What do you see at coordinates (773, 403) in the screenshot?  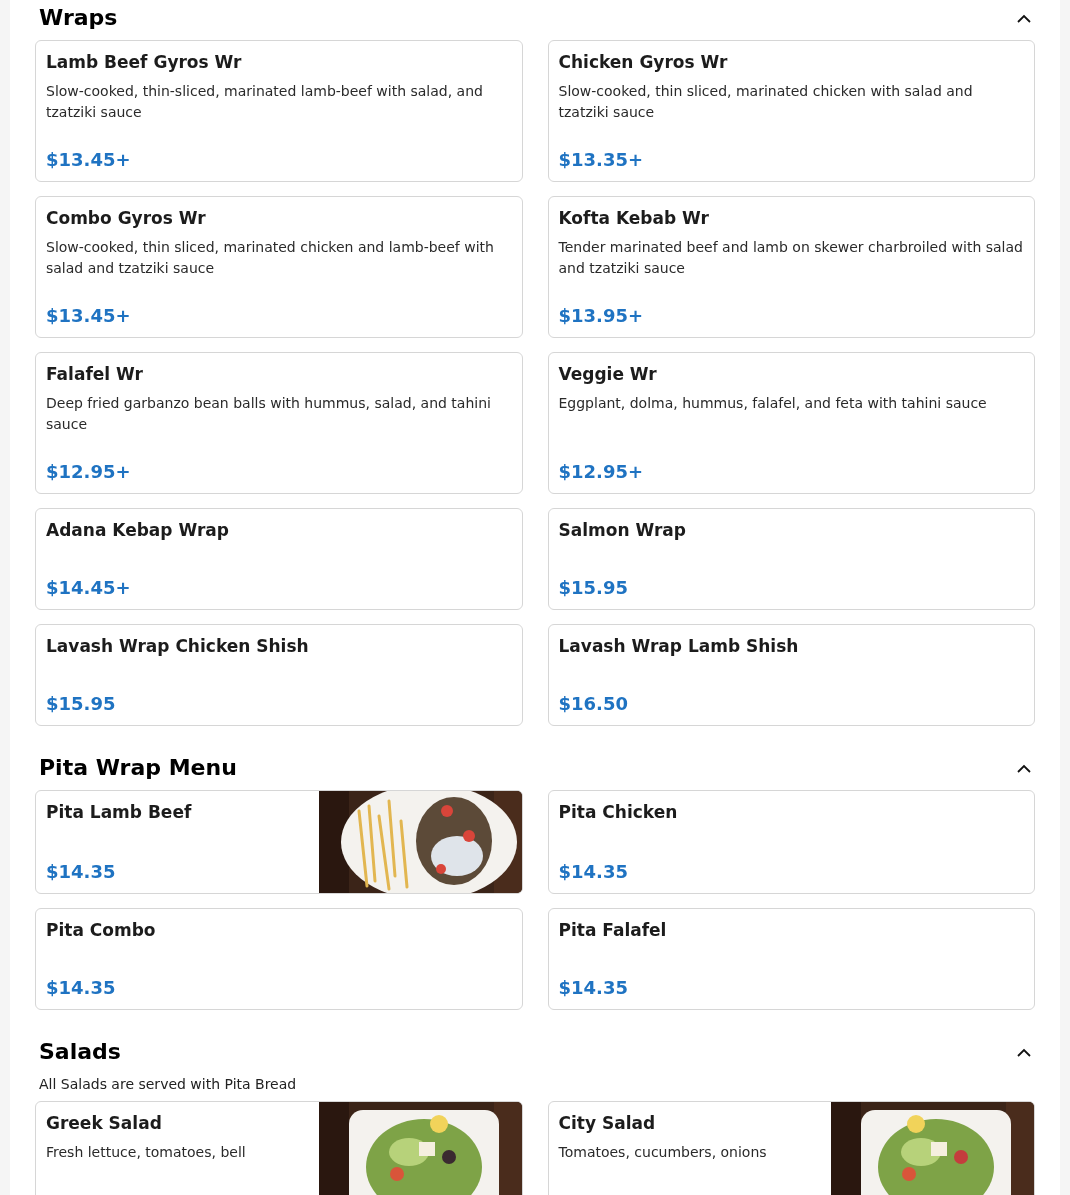 I see `item-description: Eggplant, dolma, hummus, falafel, and feta with tahini sauce` at bounding box center [773, 403].